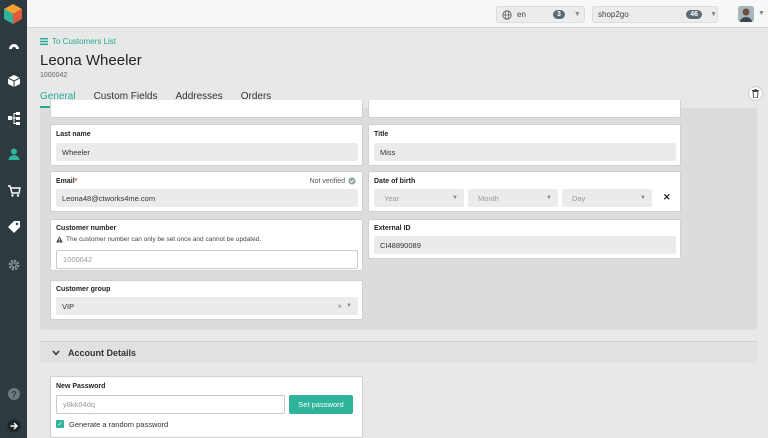 The height and width of the screenshot is (438, 768). Describe the element at coordinates (488, 198) in the screenshot. I see `dob-month-value: Month` at that location.